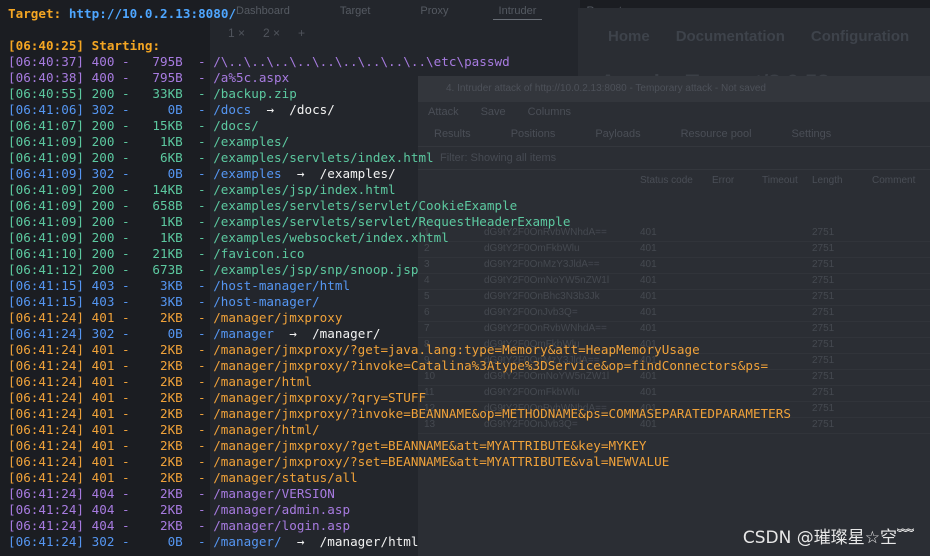 Image resolution: width=930 pixels, height=556 pixels. Describe the element at coordinates (152, 13) in the screenshot. I see `target-url: http://10.0.2.13:8080/` at that location.